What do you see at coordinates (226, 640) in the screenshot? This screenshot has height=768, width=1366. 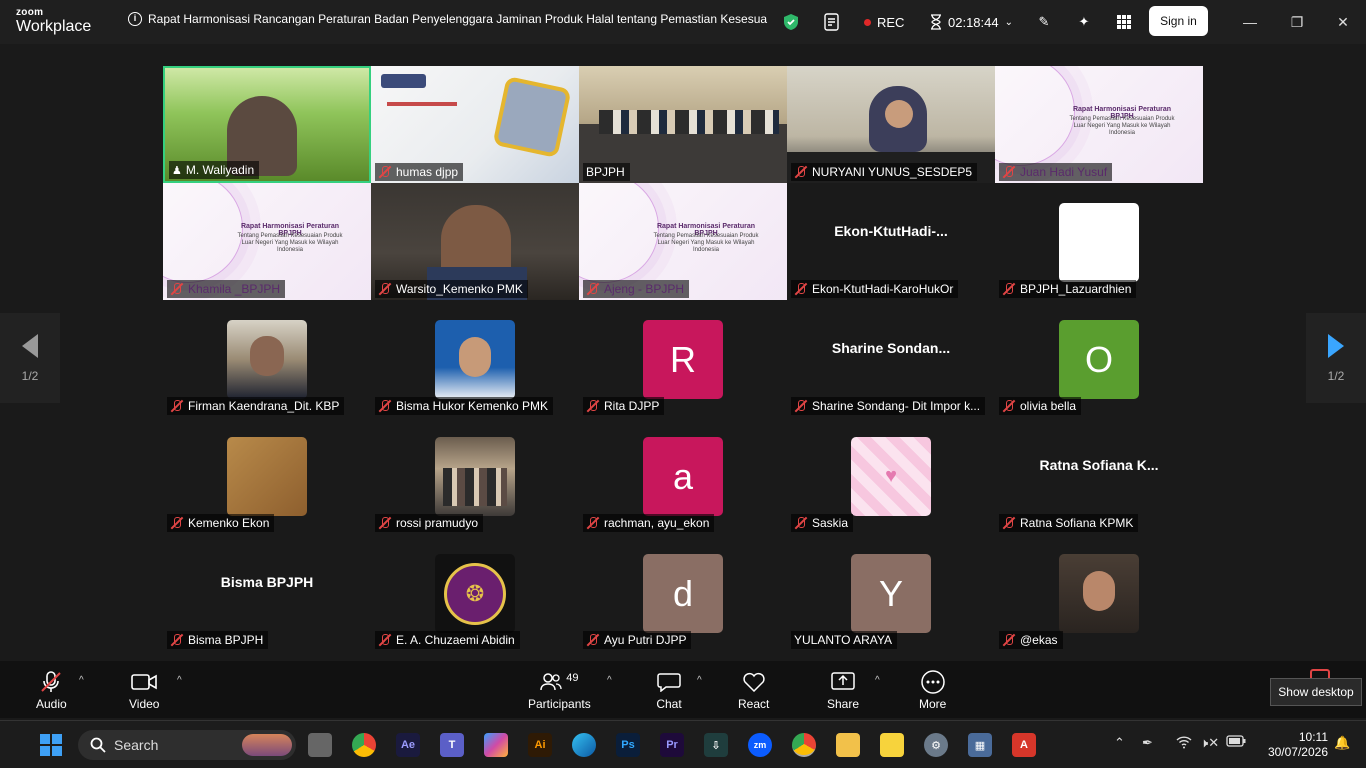 I see `participant-name: Bisma BPJPH` at bounding box center [226, 640].